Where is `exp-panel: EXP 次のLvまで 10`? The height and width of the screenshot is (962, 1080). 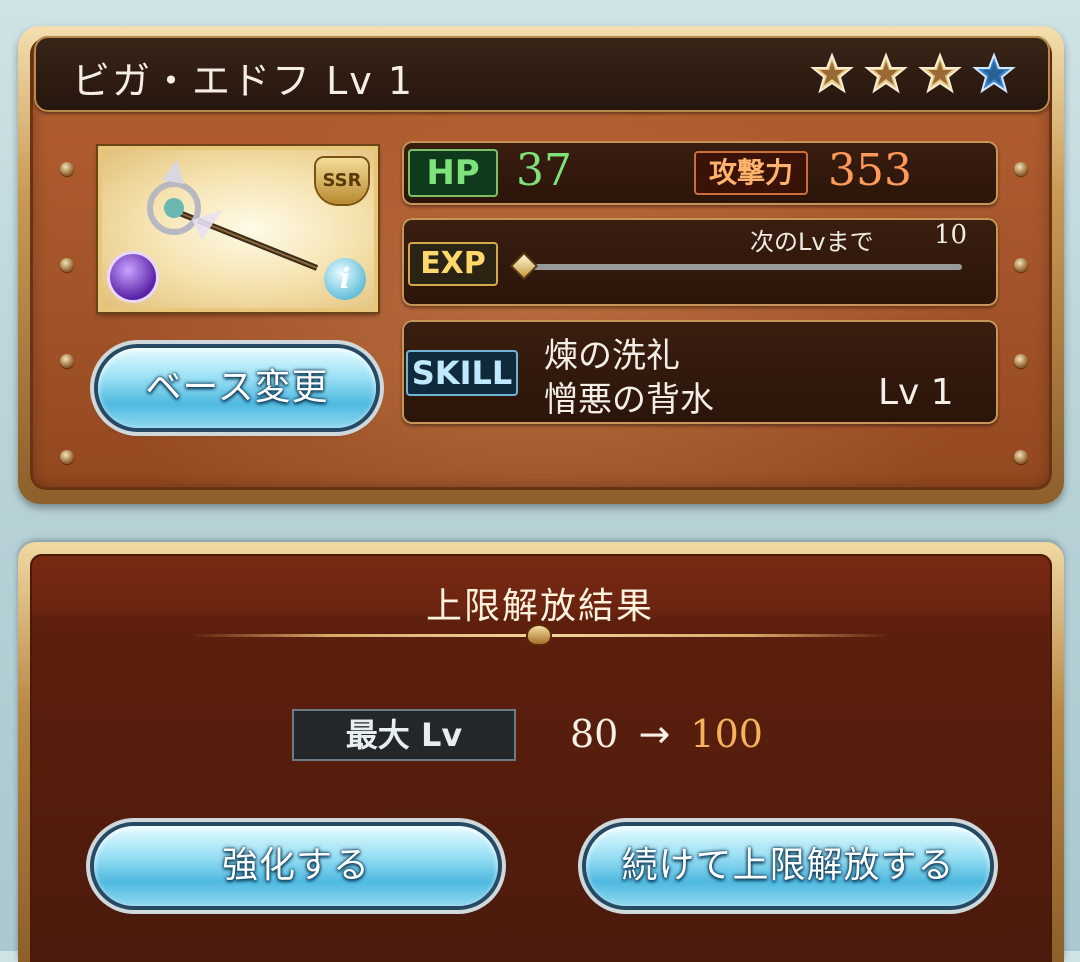 exp-panel: EXP 次のLvまで 10 is located at coordinates (700, 262).